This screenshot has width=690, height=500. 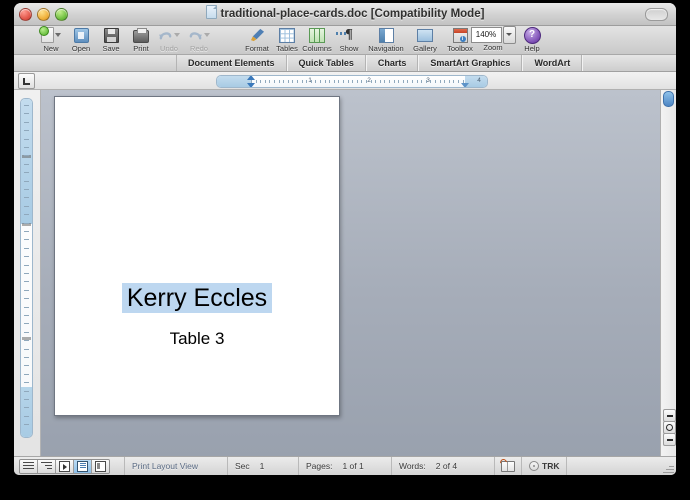 I want to click on outline-view-icon, so click(x=46, y=466).